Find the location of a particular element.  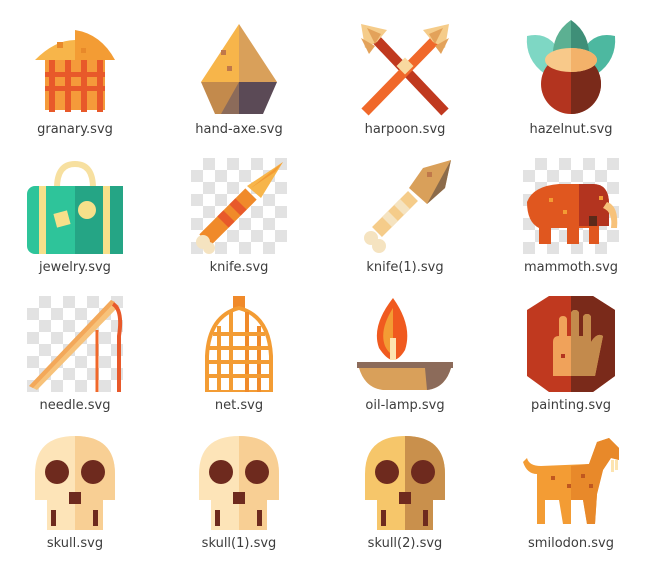

harpoon-icon is located at coordinates (405, 68).